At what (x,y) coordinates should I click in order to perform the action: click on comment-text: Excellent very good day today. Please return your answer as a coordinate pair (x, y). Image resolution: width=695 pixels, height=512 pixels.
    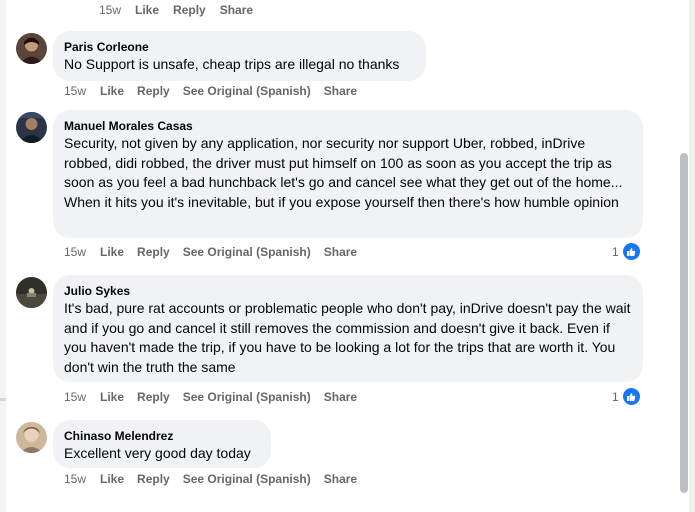
    Looking at the image, I should click on (157, 453).